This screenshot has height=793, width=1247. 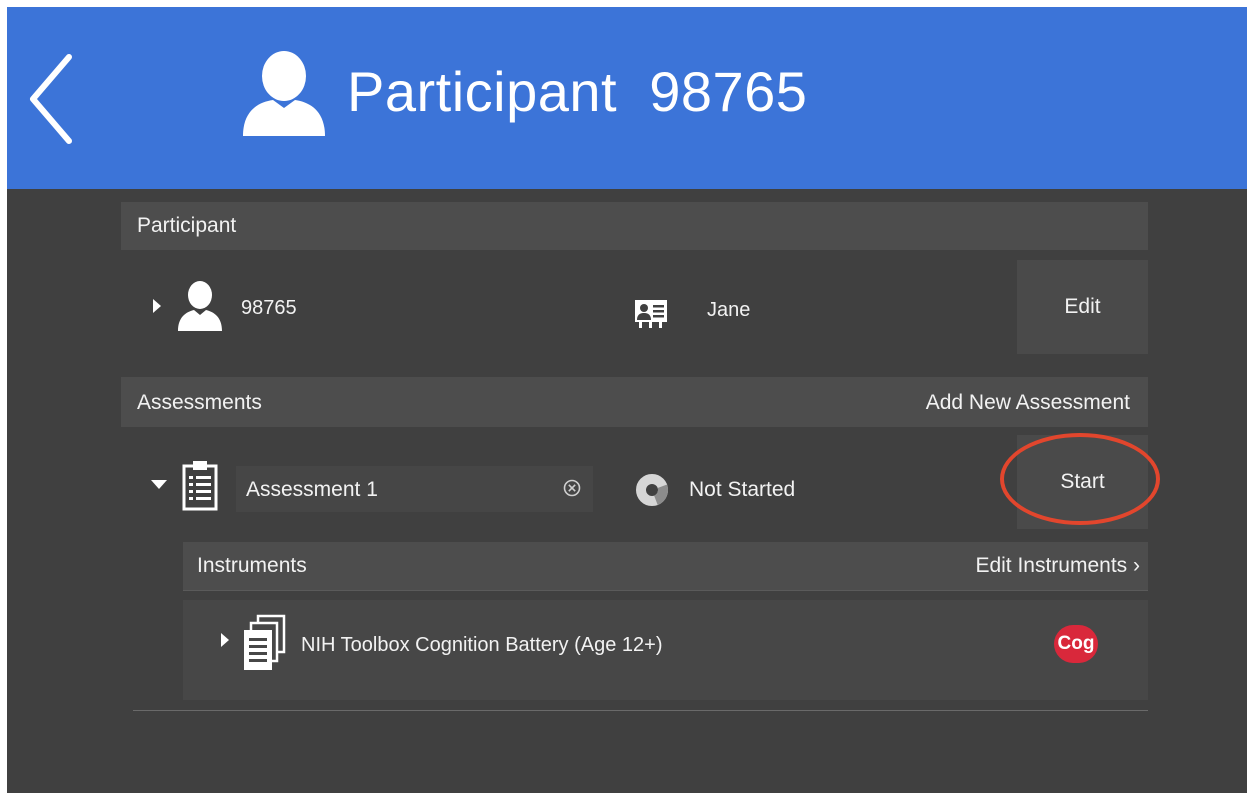 What do you see at coordinates (225, 640) in the screenshot?
I see `expand-instrument-toggle` at bounding box center [225, 640].